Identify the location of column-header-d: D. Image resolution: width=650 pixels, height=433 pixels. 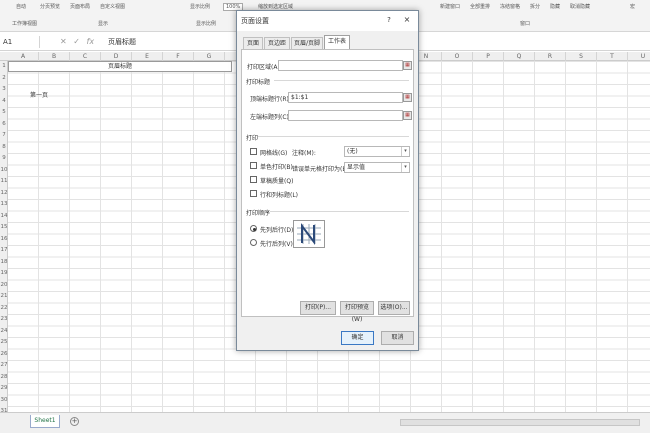
(116, 56).